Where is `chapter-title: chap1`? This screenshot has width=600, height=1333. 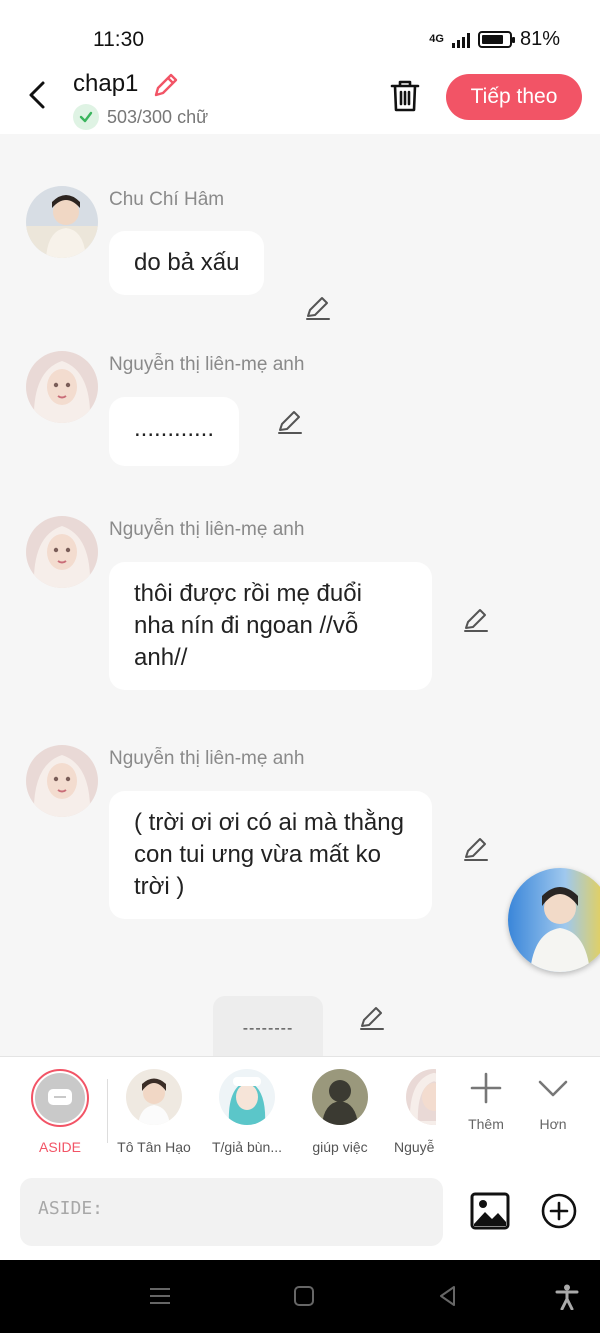 chapter-title: chap1 is located at coordinates (105, 84).